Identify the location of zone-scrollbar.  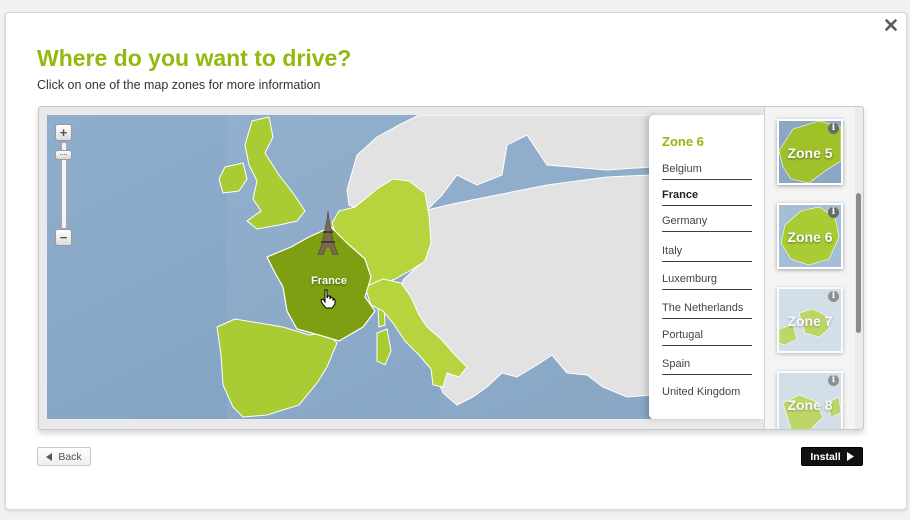
(858, 268).